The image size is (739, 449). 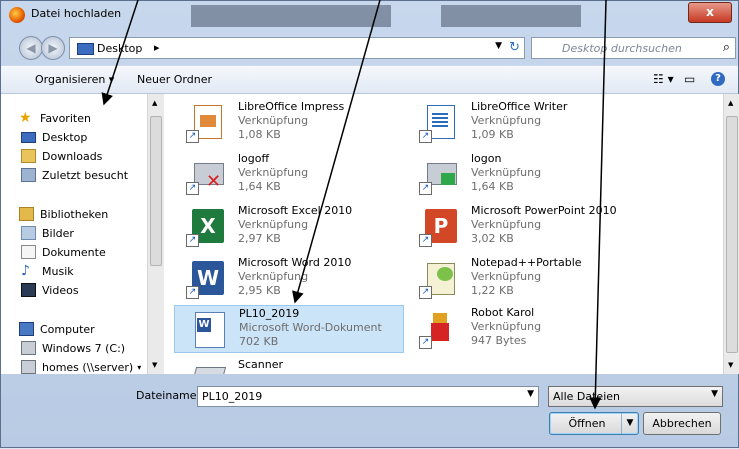 I want to click on file-item: ↗ Robot Karol Verknüpfung 947 Bytes, so click(x=522, y=329).